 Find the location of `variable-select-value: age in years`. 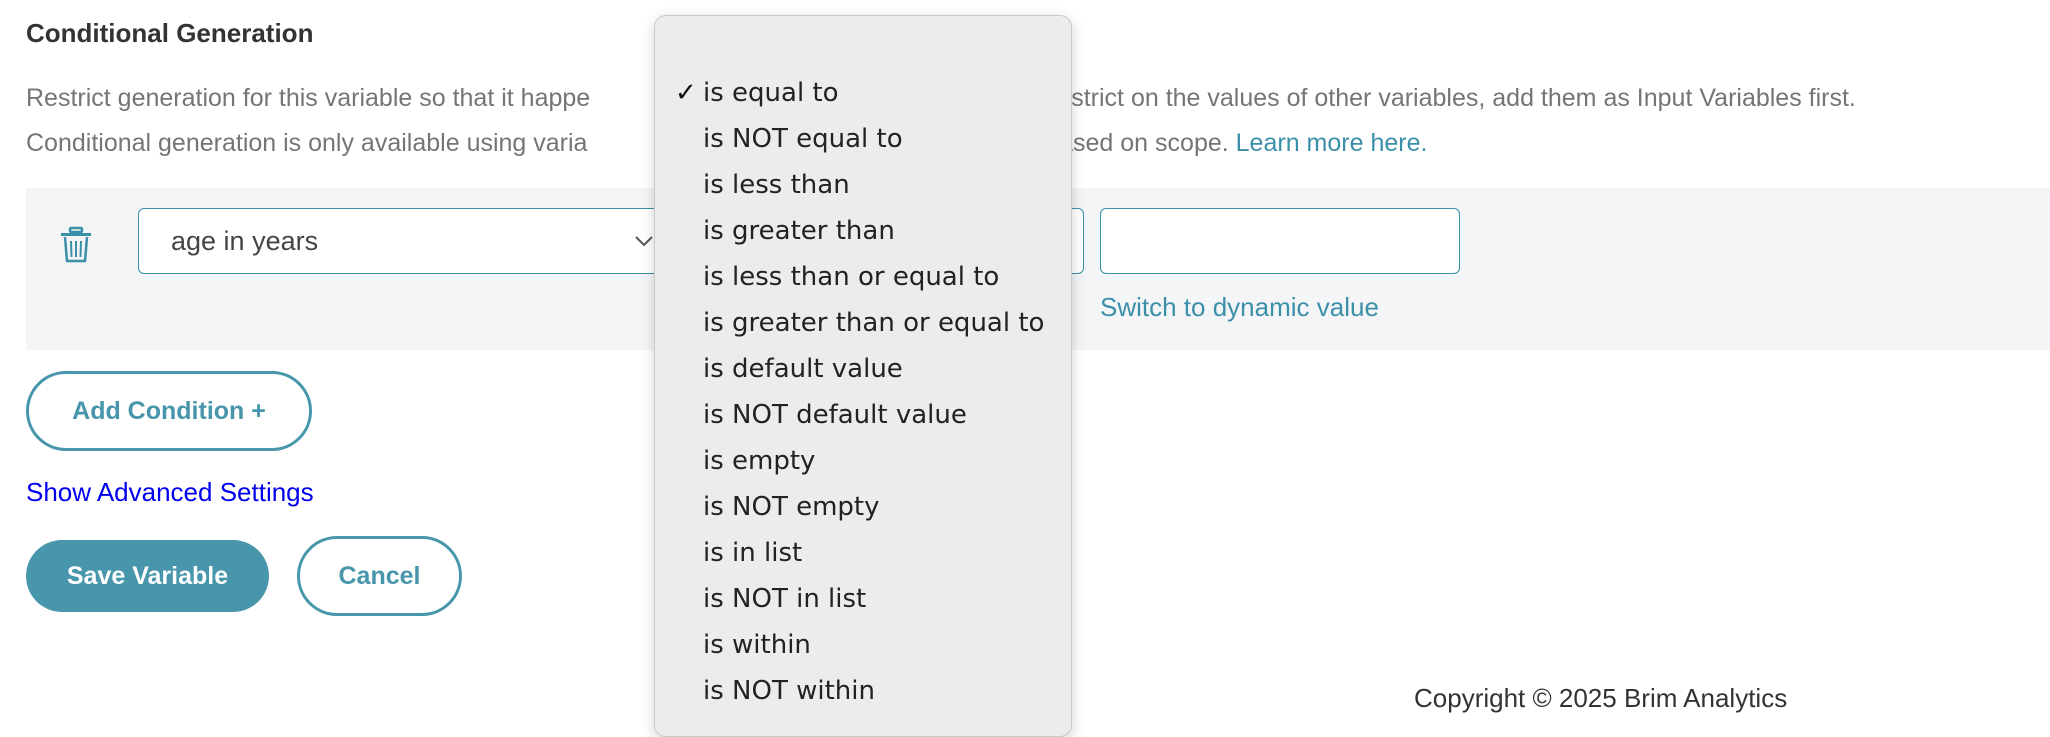

variable-select-value: age in years is located at coordinates (245, 241).